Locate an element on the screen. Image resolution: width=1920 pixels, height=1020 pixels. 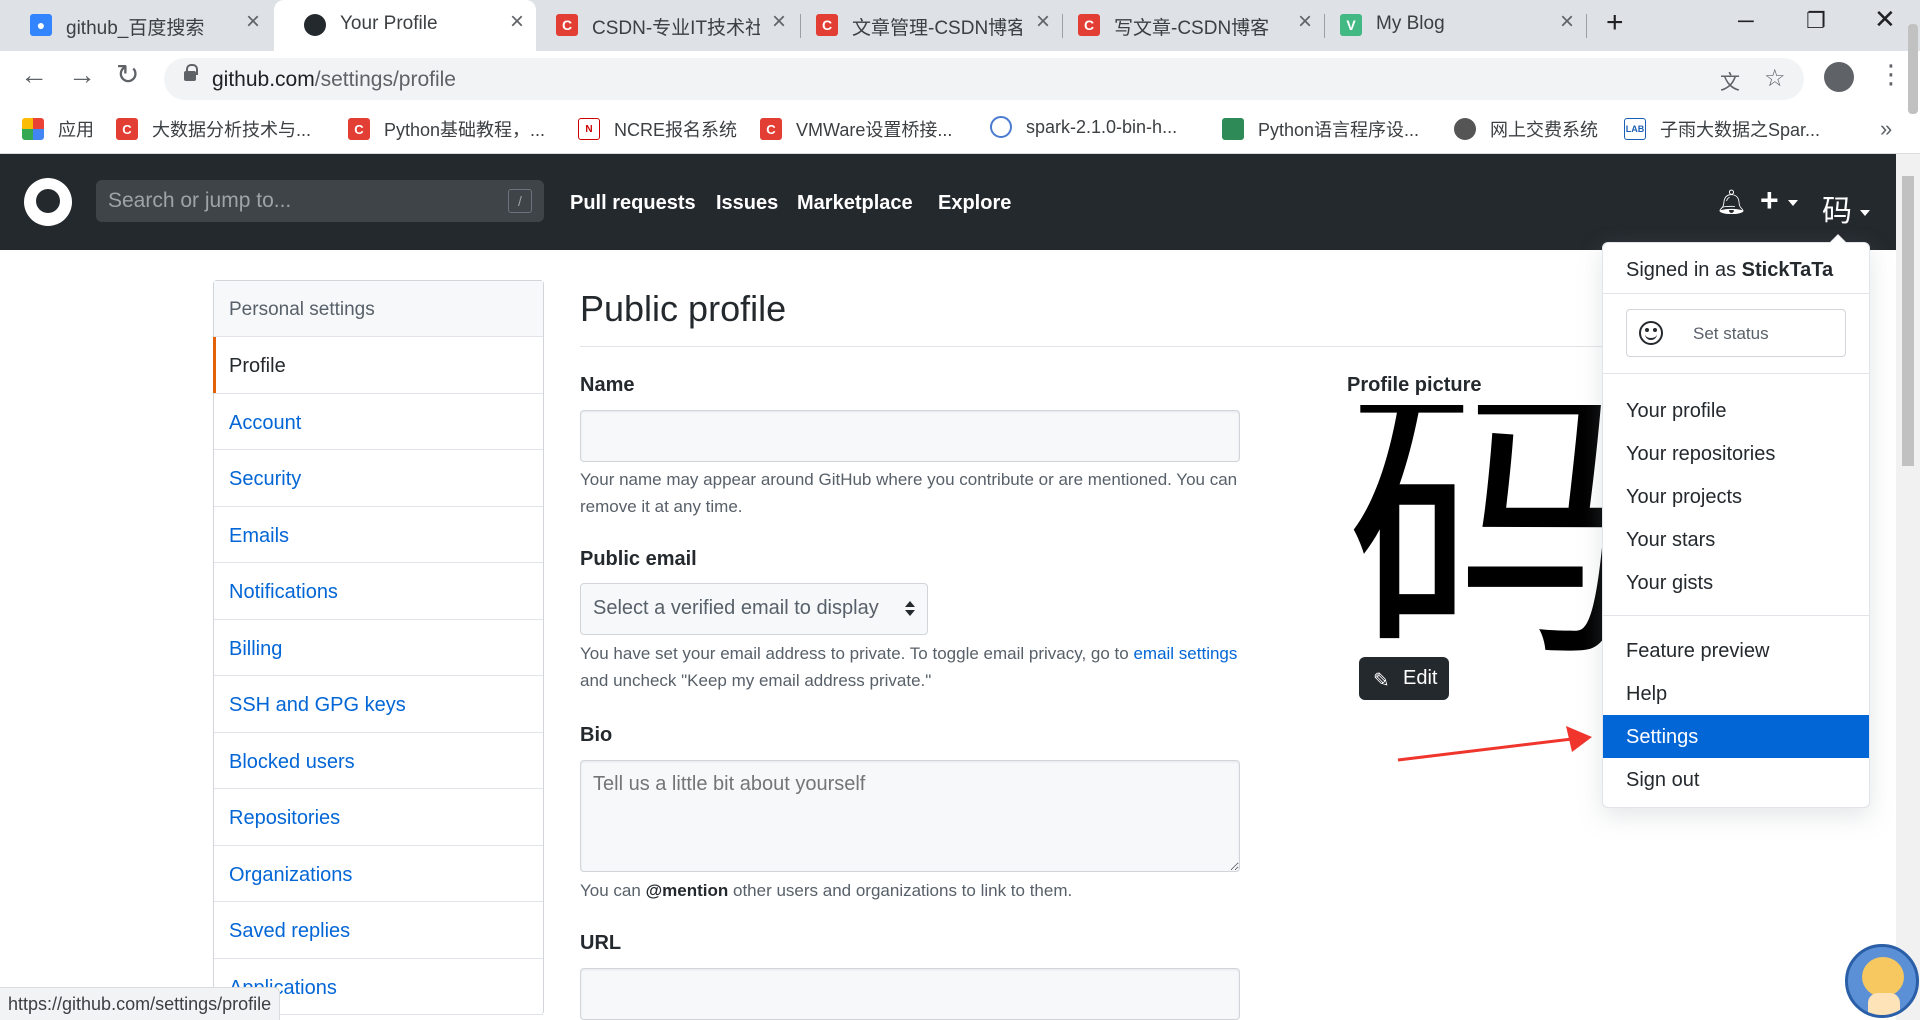
menu-settings: Settings is located at coordinates (1736, 736).